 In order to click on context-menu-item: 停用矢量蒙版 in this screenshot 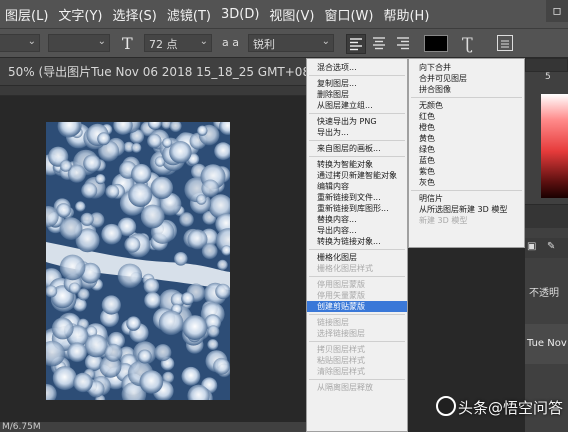, I will do `click(341, 295)`.